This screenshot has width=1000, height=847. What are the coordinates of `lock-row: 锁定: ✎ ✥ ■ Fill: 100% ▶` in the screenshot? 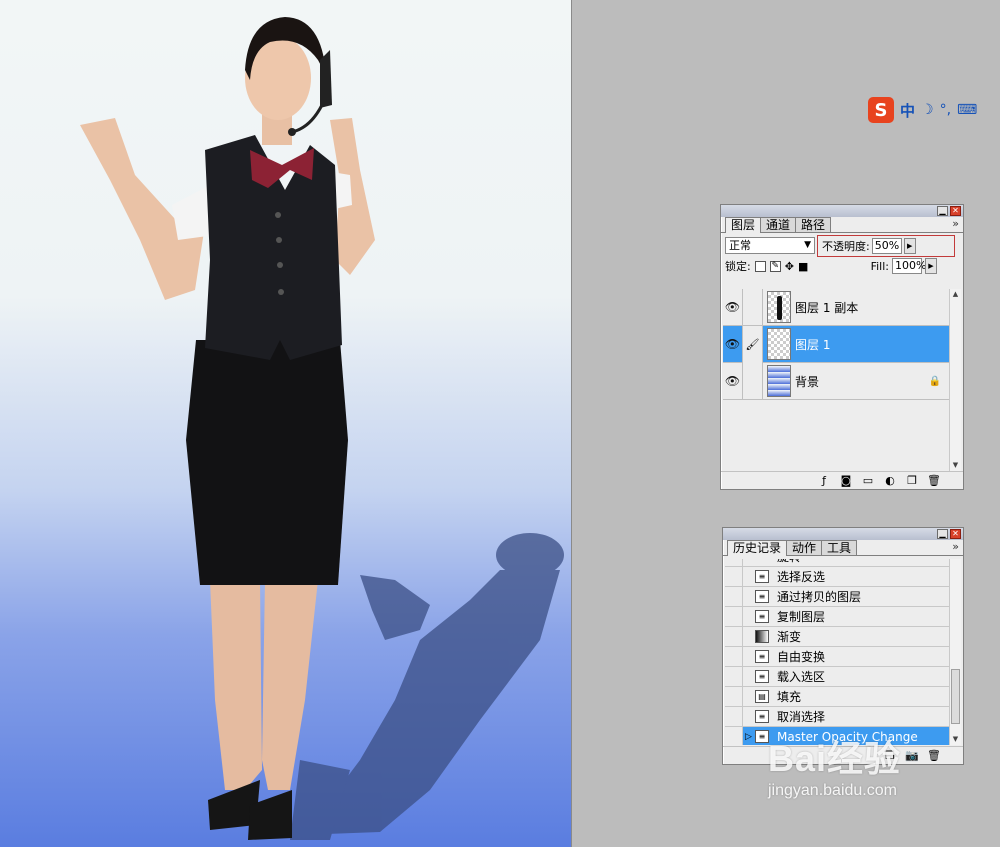 It's located at (842, 266).